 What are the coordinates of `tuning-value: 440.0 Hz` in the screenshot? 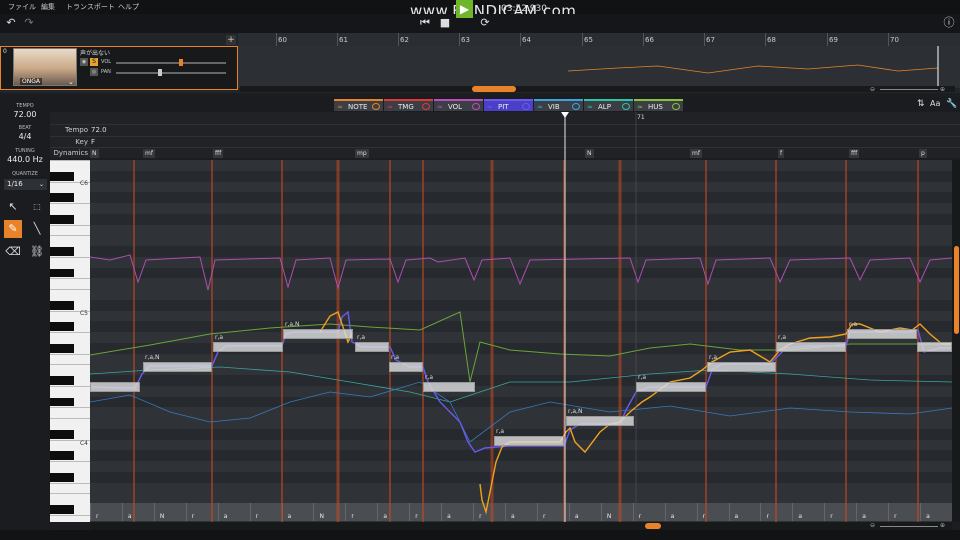 It's located at (25, 159).